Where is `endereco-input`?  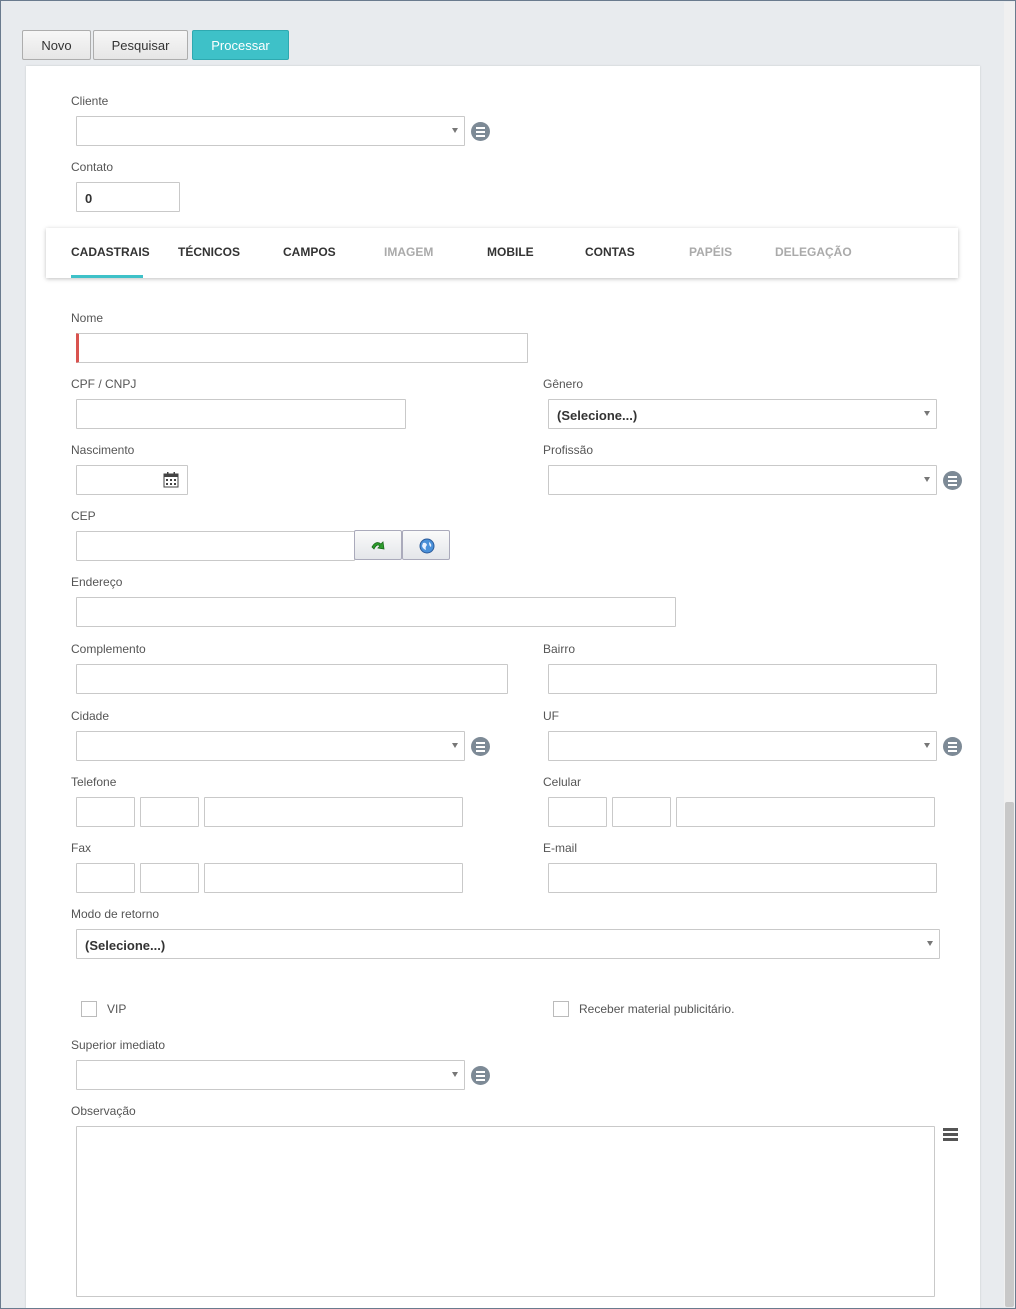 endereco-input is located at coordinates (376, 612).